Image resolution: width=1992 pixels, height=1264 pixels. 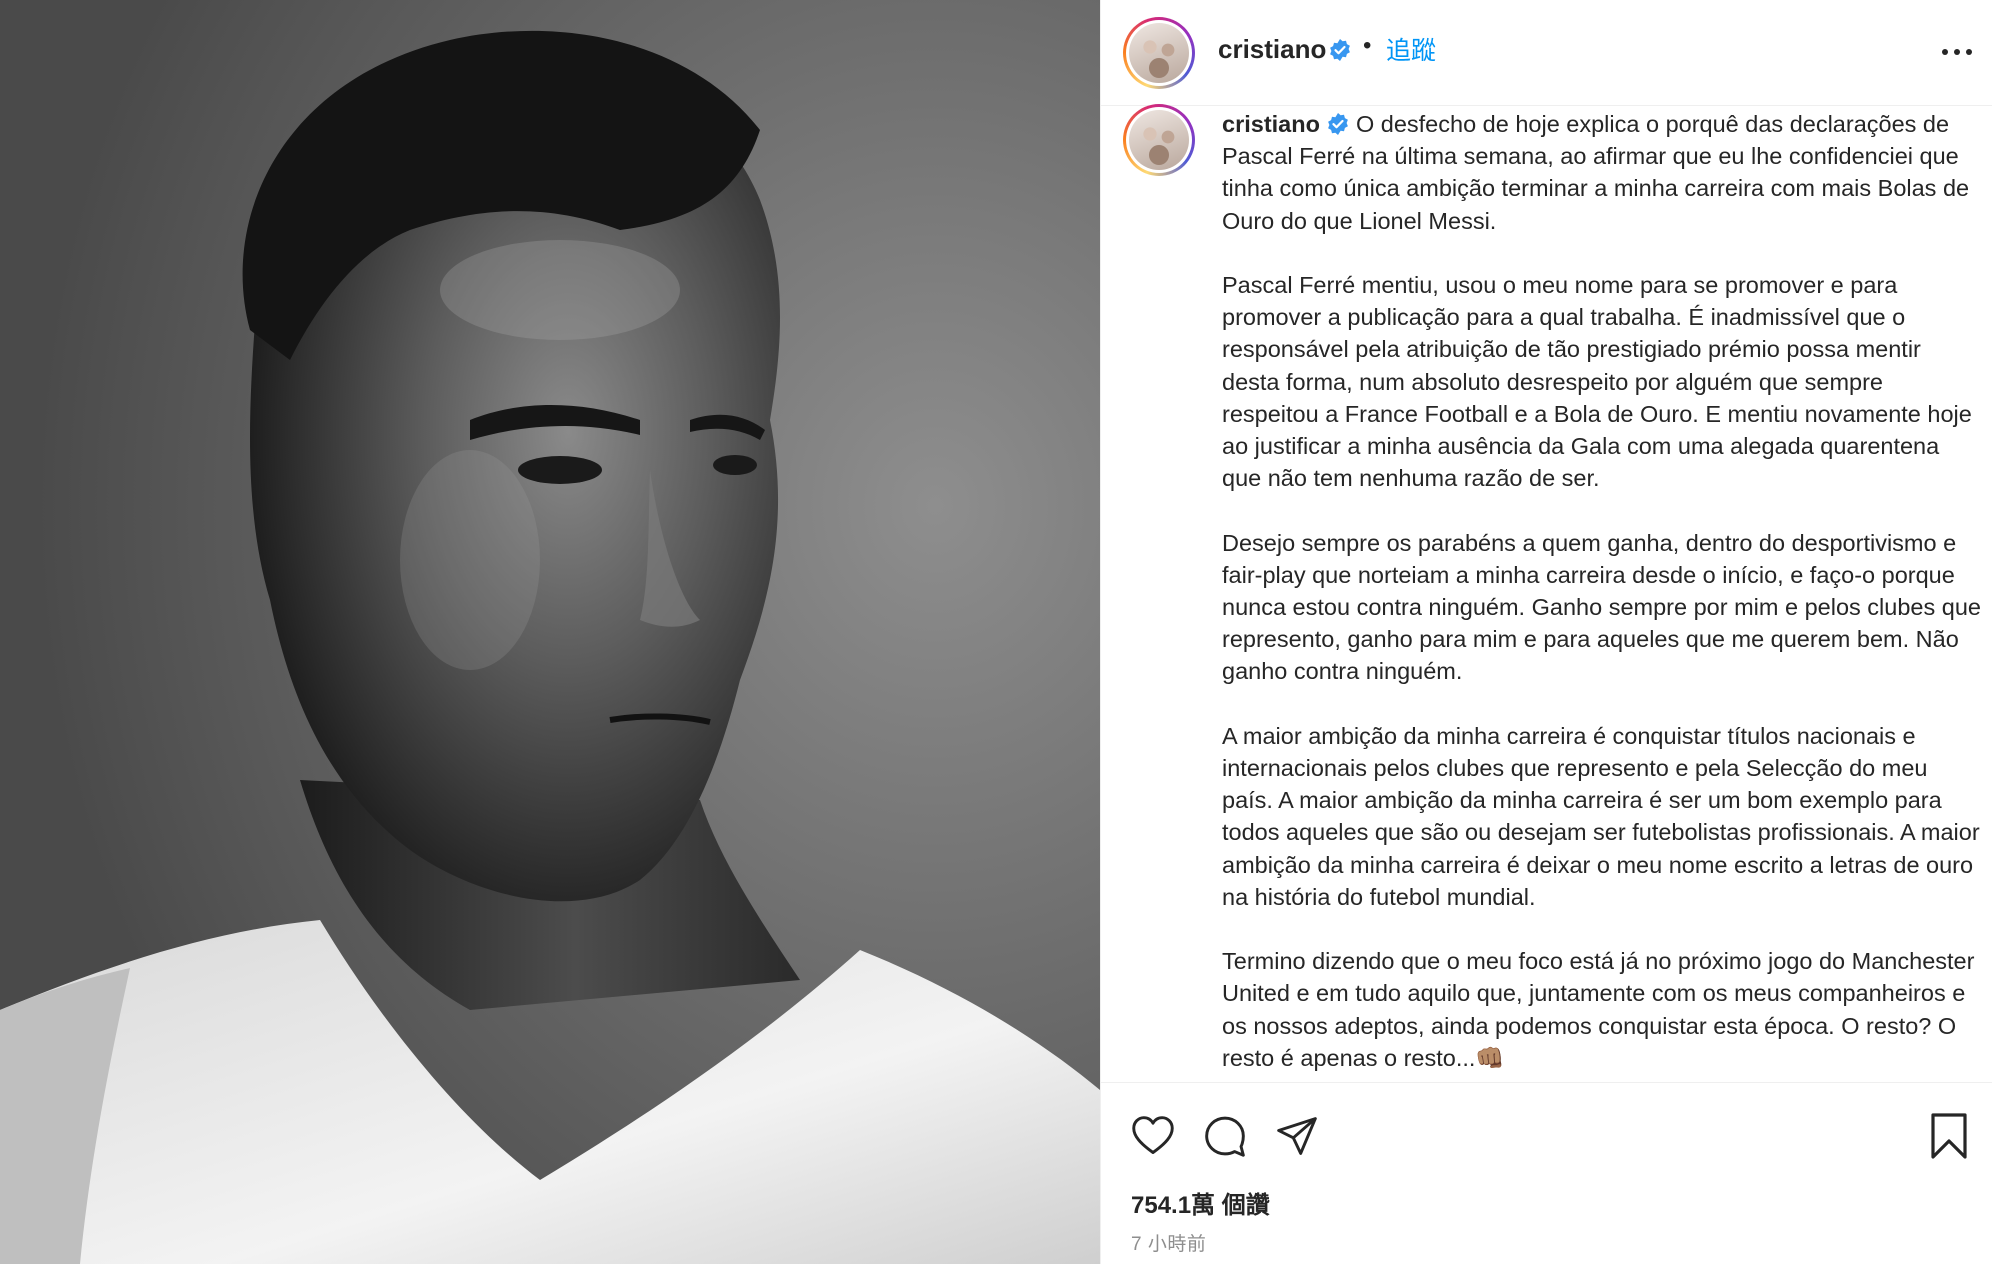 I want to click on caption-avatar, so click(x=1159, y=140).